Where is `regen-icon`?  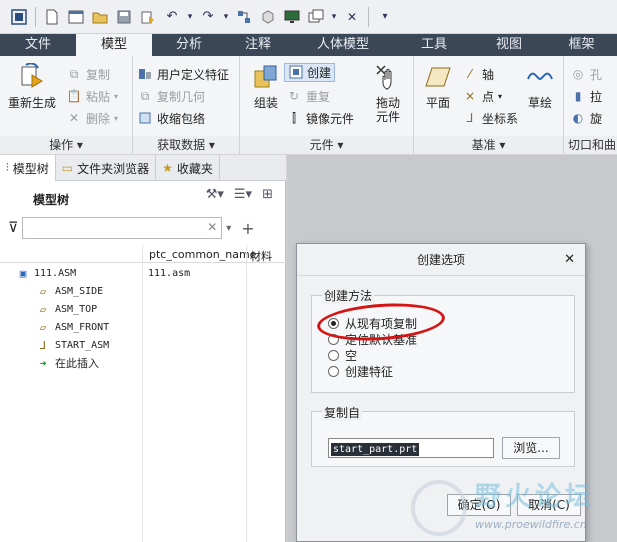
regen-icon is located at coordinates (148, 17).